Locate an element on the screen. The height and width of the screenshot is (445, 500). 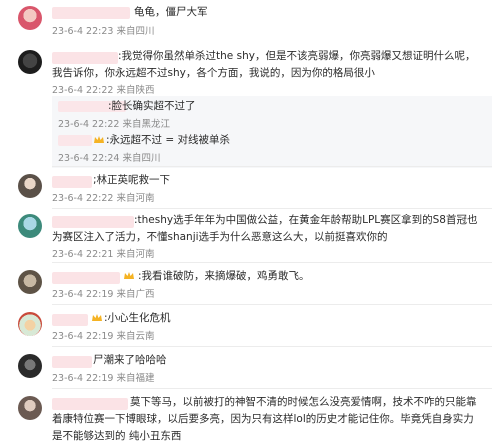
reply-text: :永远超不过 = 对线被单杀 is located at coordinates (168, 140).